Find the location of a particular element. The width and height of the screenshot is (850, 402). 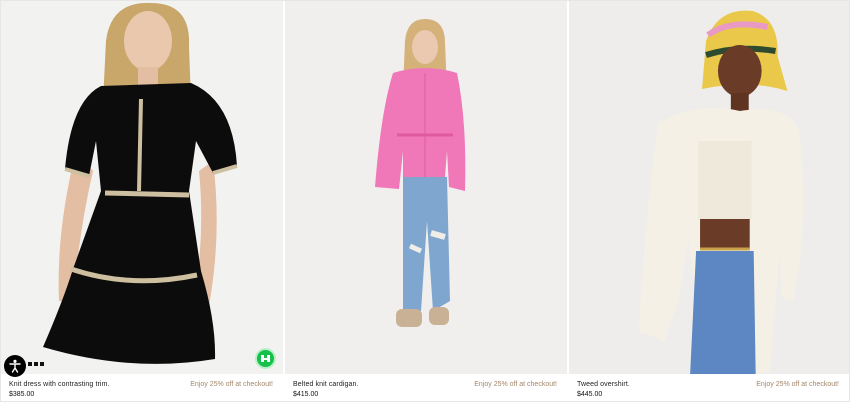

accessibility-icon is located at coordinates (15, 366).